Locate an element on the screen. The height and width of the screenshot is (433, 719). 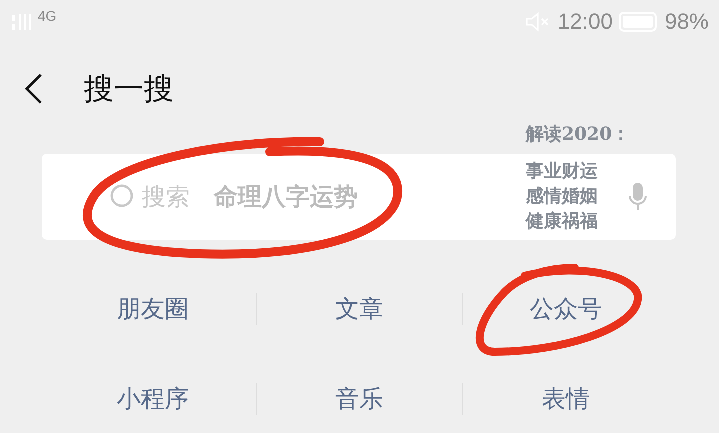
category-link: 表情 is located at coordinates (566, 399).